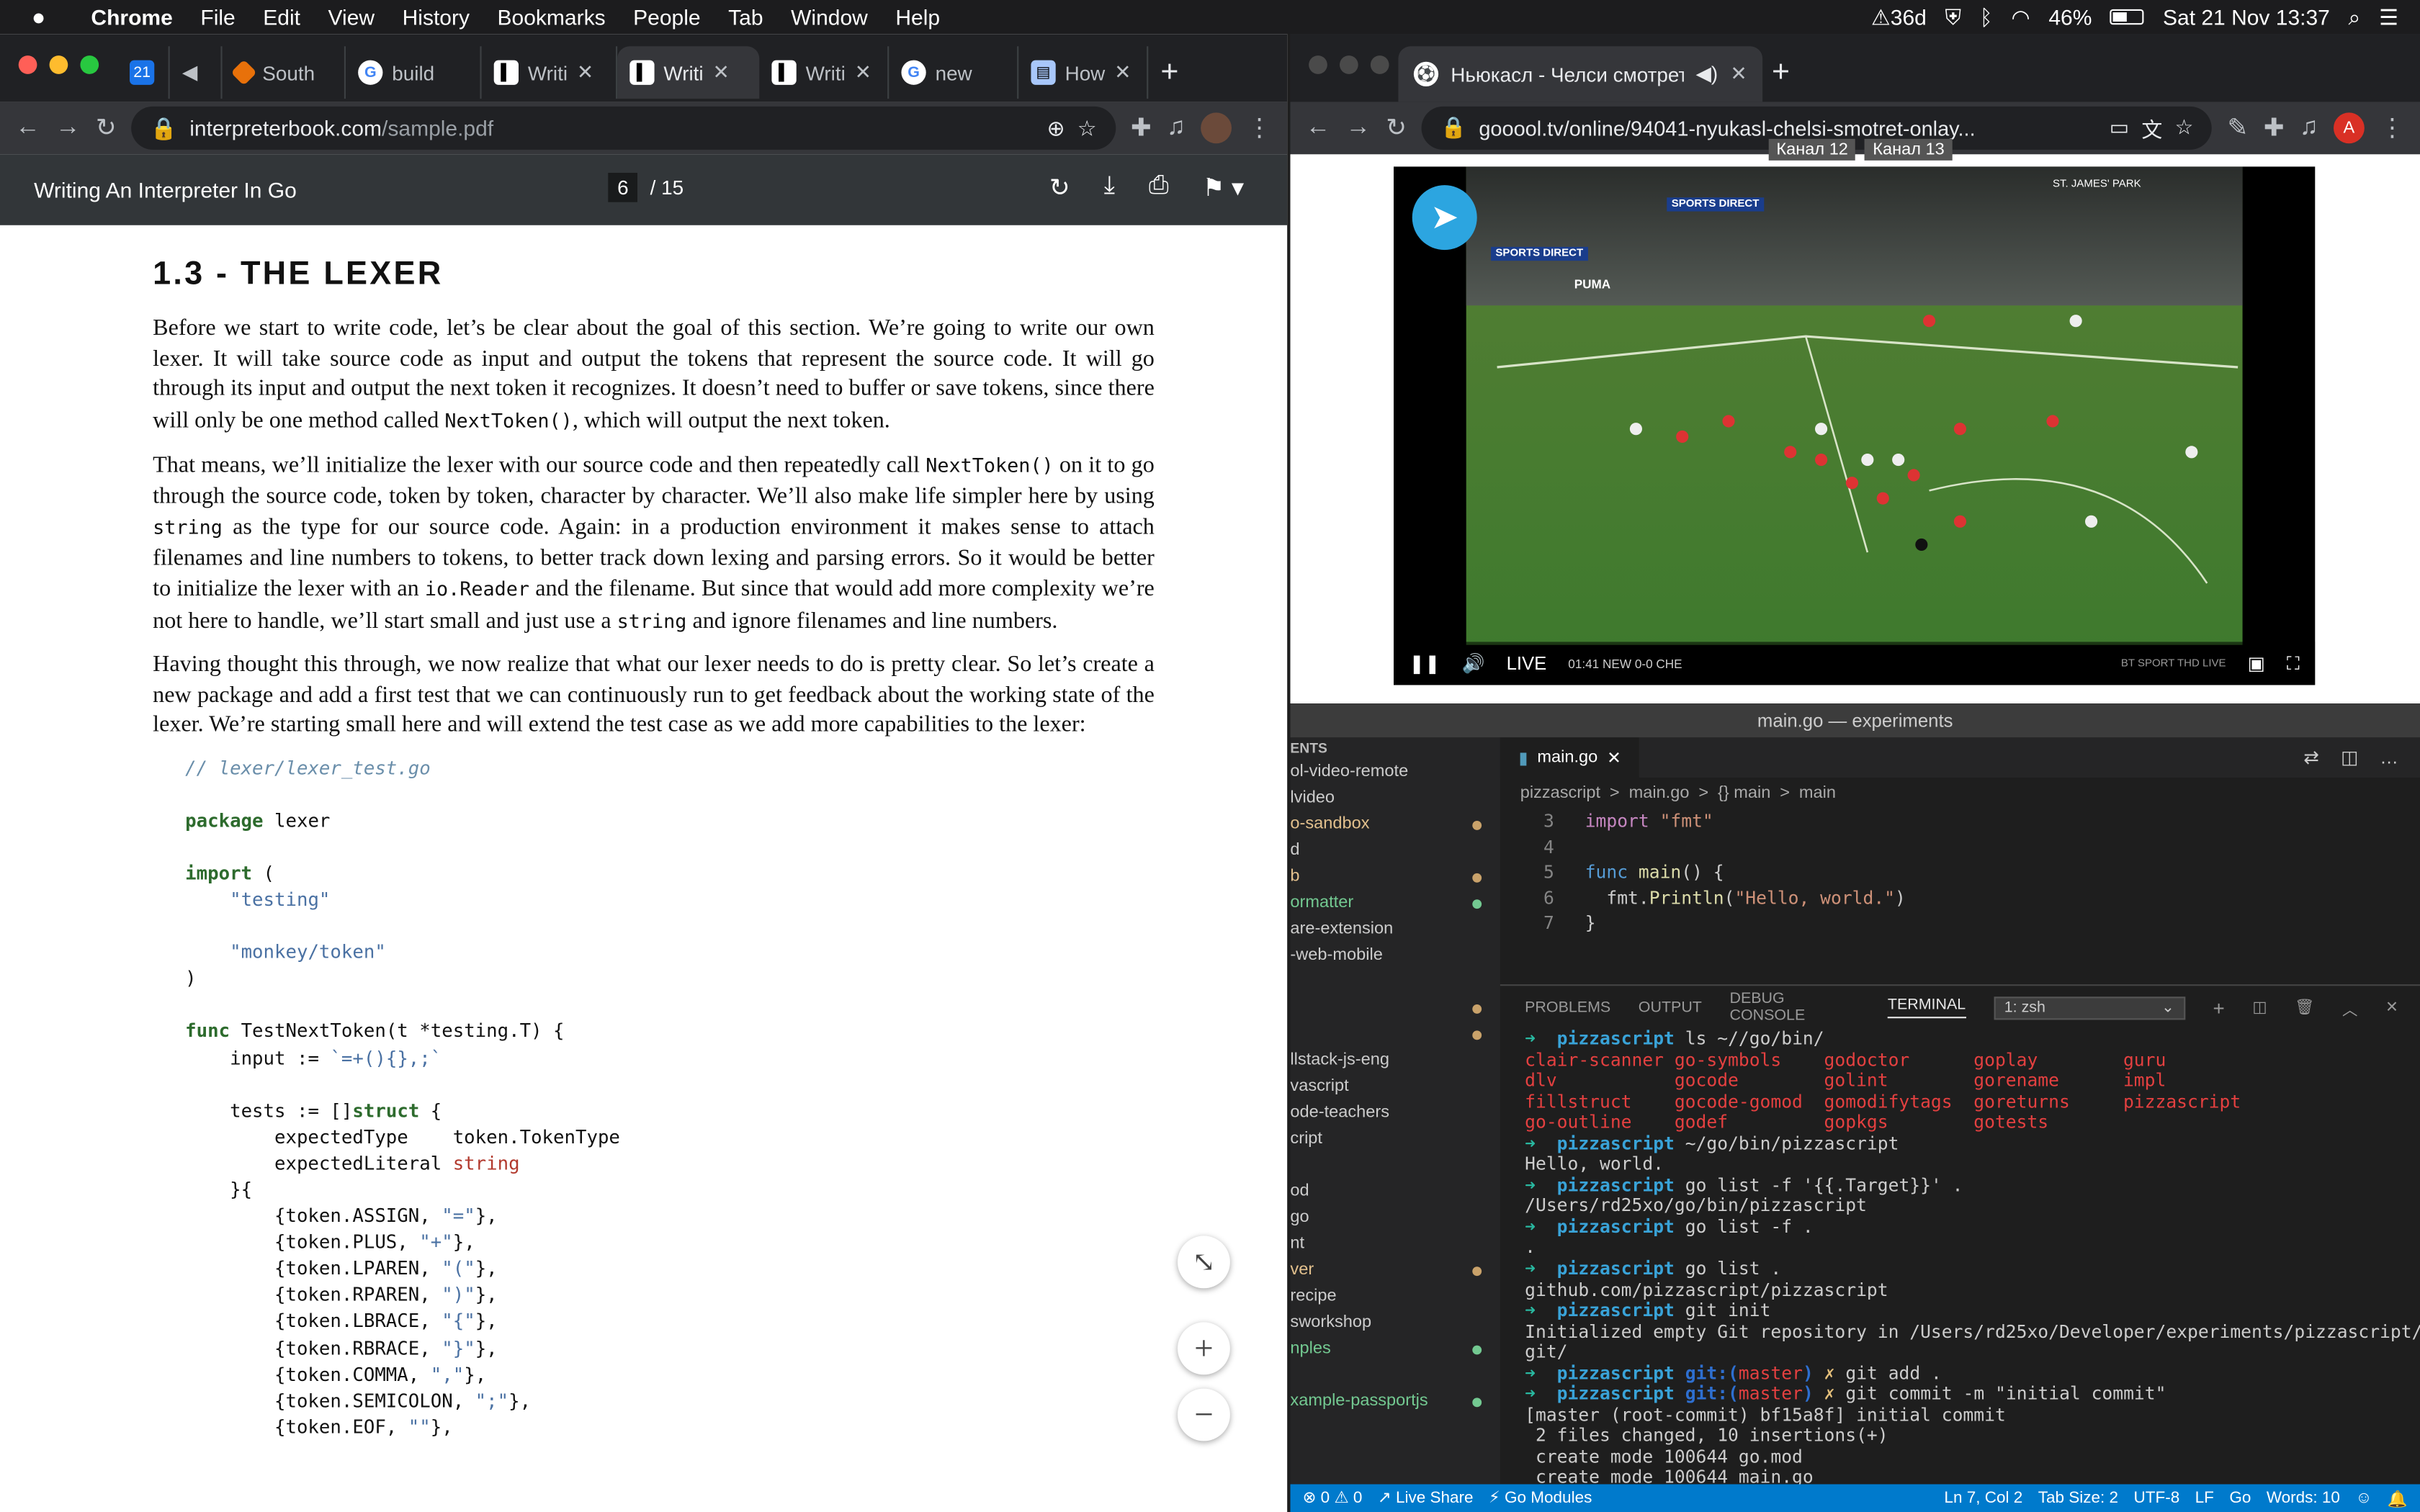 The height and width of the screenshot is (1512, 2420). I want to click on weather-status: ⚠36d, so click(1899, 17).